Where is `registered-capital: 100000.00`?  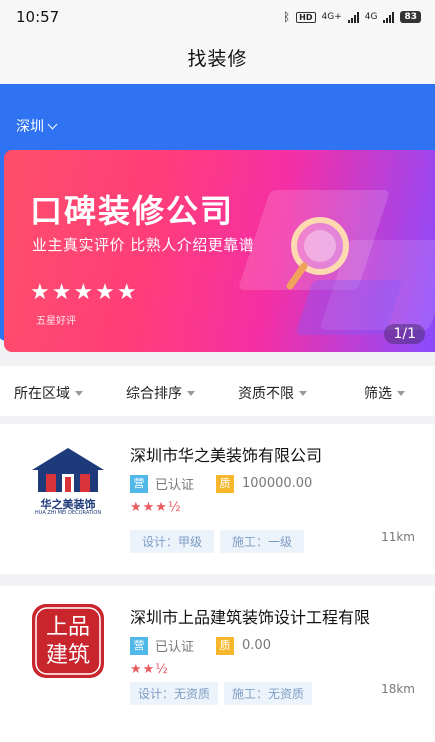 registered-capital: 100000.00 is located at coordinates (277, 483).